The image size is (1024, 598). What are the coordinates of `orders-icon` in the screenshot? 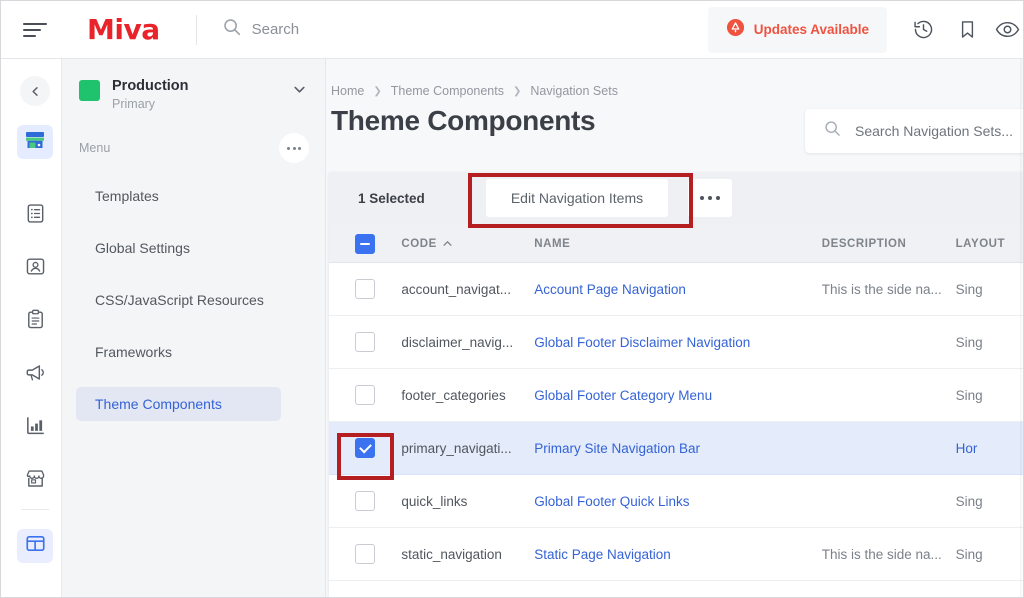 It's located at (35, 216).